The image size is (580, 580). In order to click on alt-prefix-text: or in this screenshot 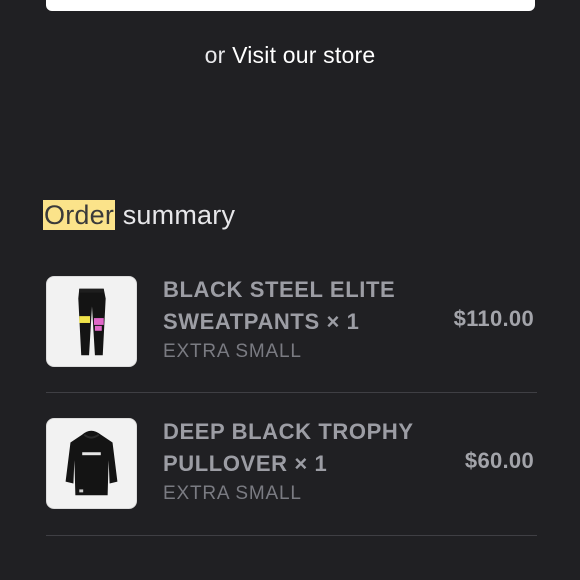, I will do `click(215, 55)`.